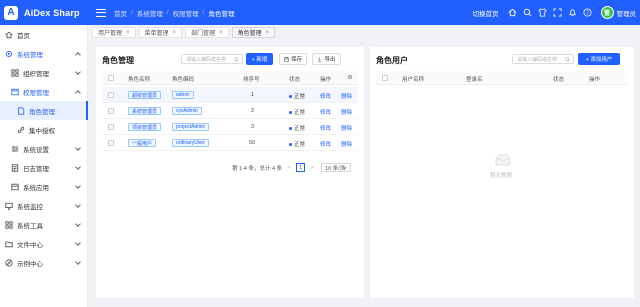  Describe the element at coordinates (139, 80) in the screenshot. I see `column-header: 角色名称` at that location.